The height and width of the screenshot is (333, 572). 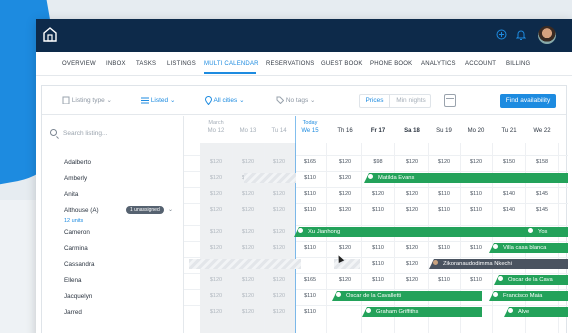 I want to click on day-header: Su 19, so click(x=444, y=129).